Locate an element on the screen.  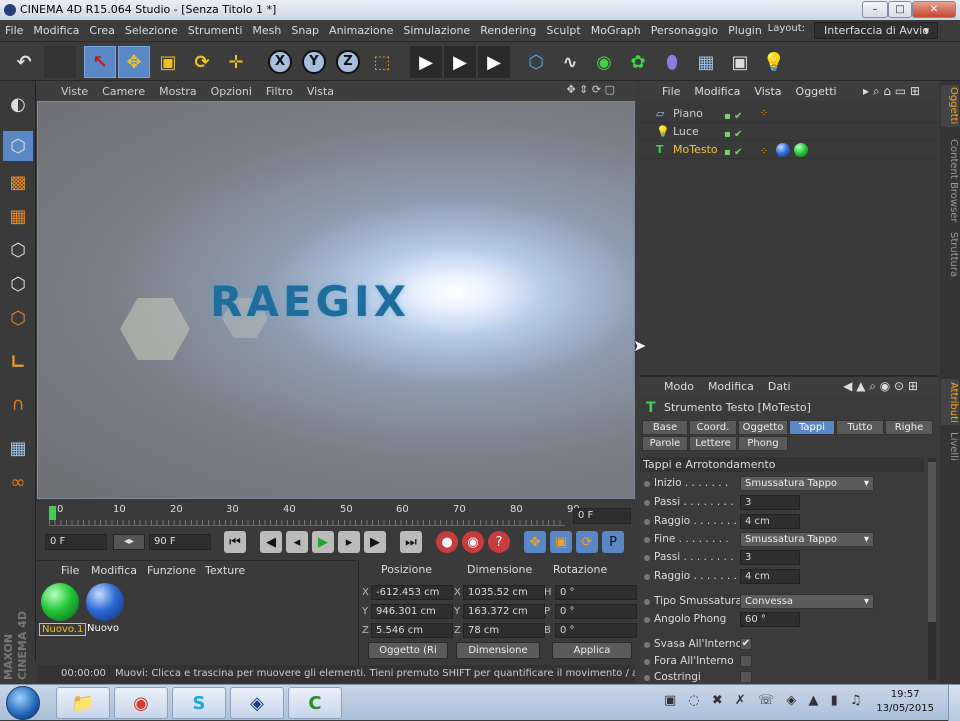
coordinate-system-icon: ⬚ is located at coordinates (382, 62).